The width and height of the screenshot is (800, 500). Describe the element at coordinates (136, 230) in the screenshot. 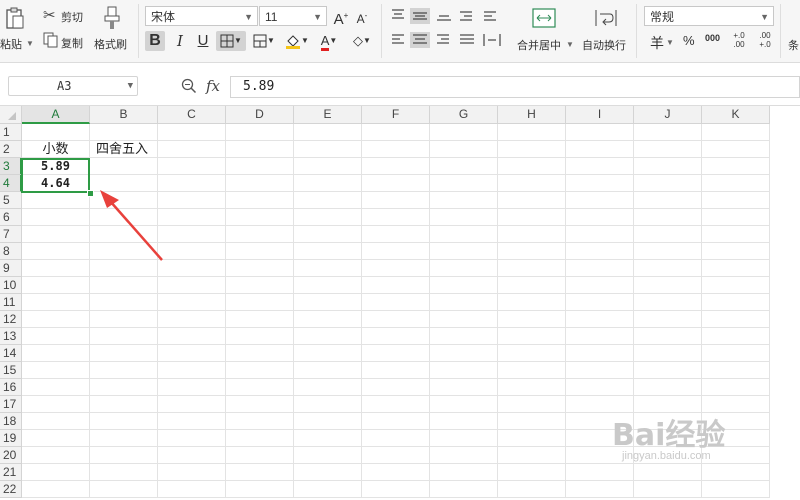

I see `arrow-shaft` at that location.